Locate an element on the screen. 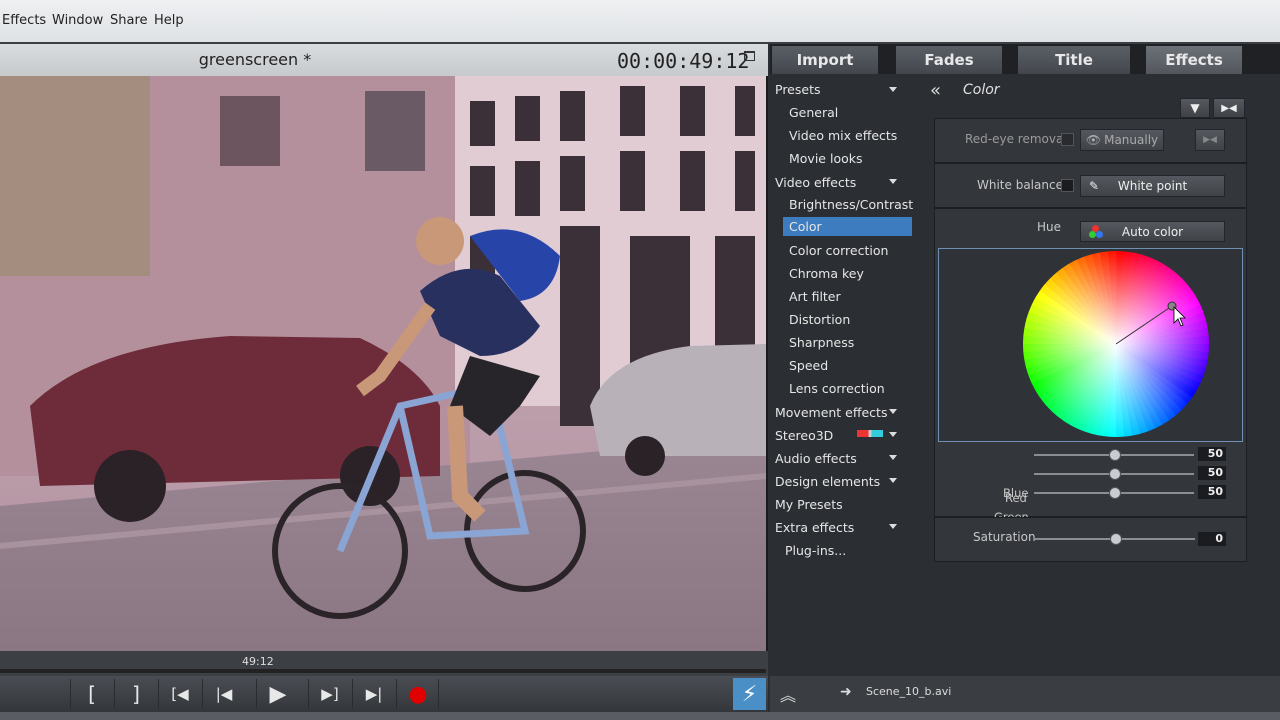  saturation-section: Saturation 0 is located at coordinates (1090, 539).